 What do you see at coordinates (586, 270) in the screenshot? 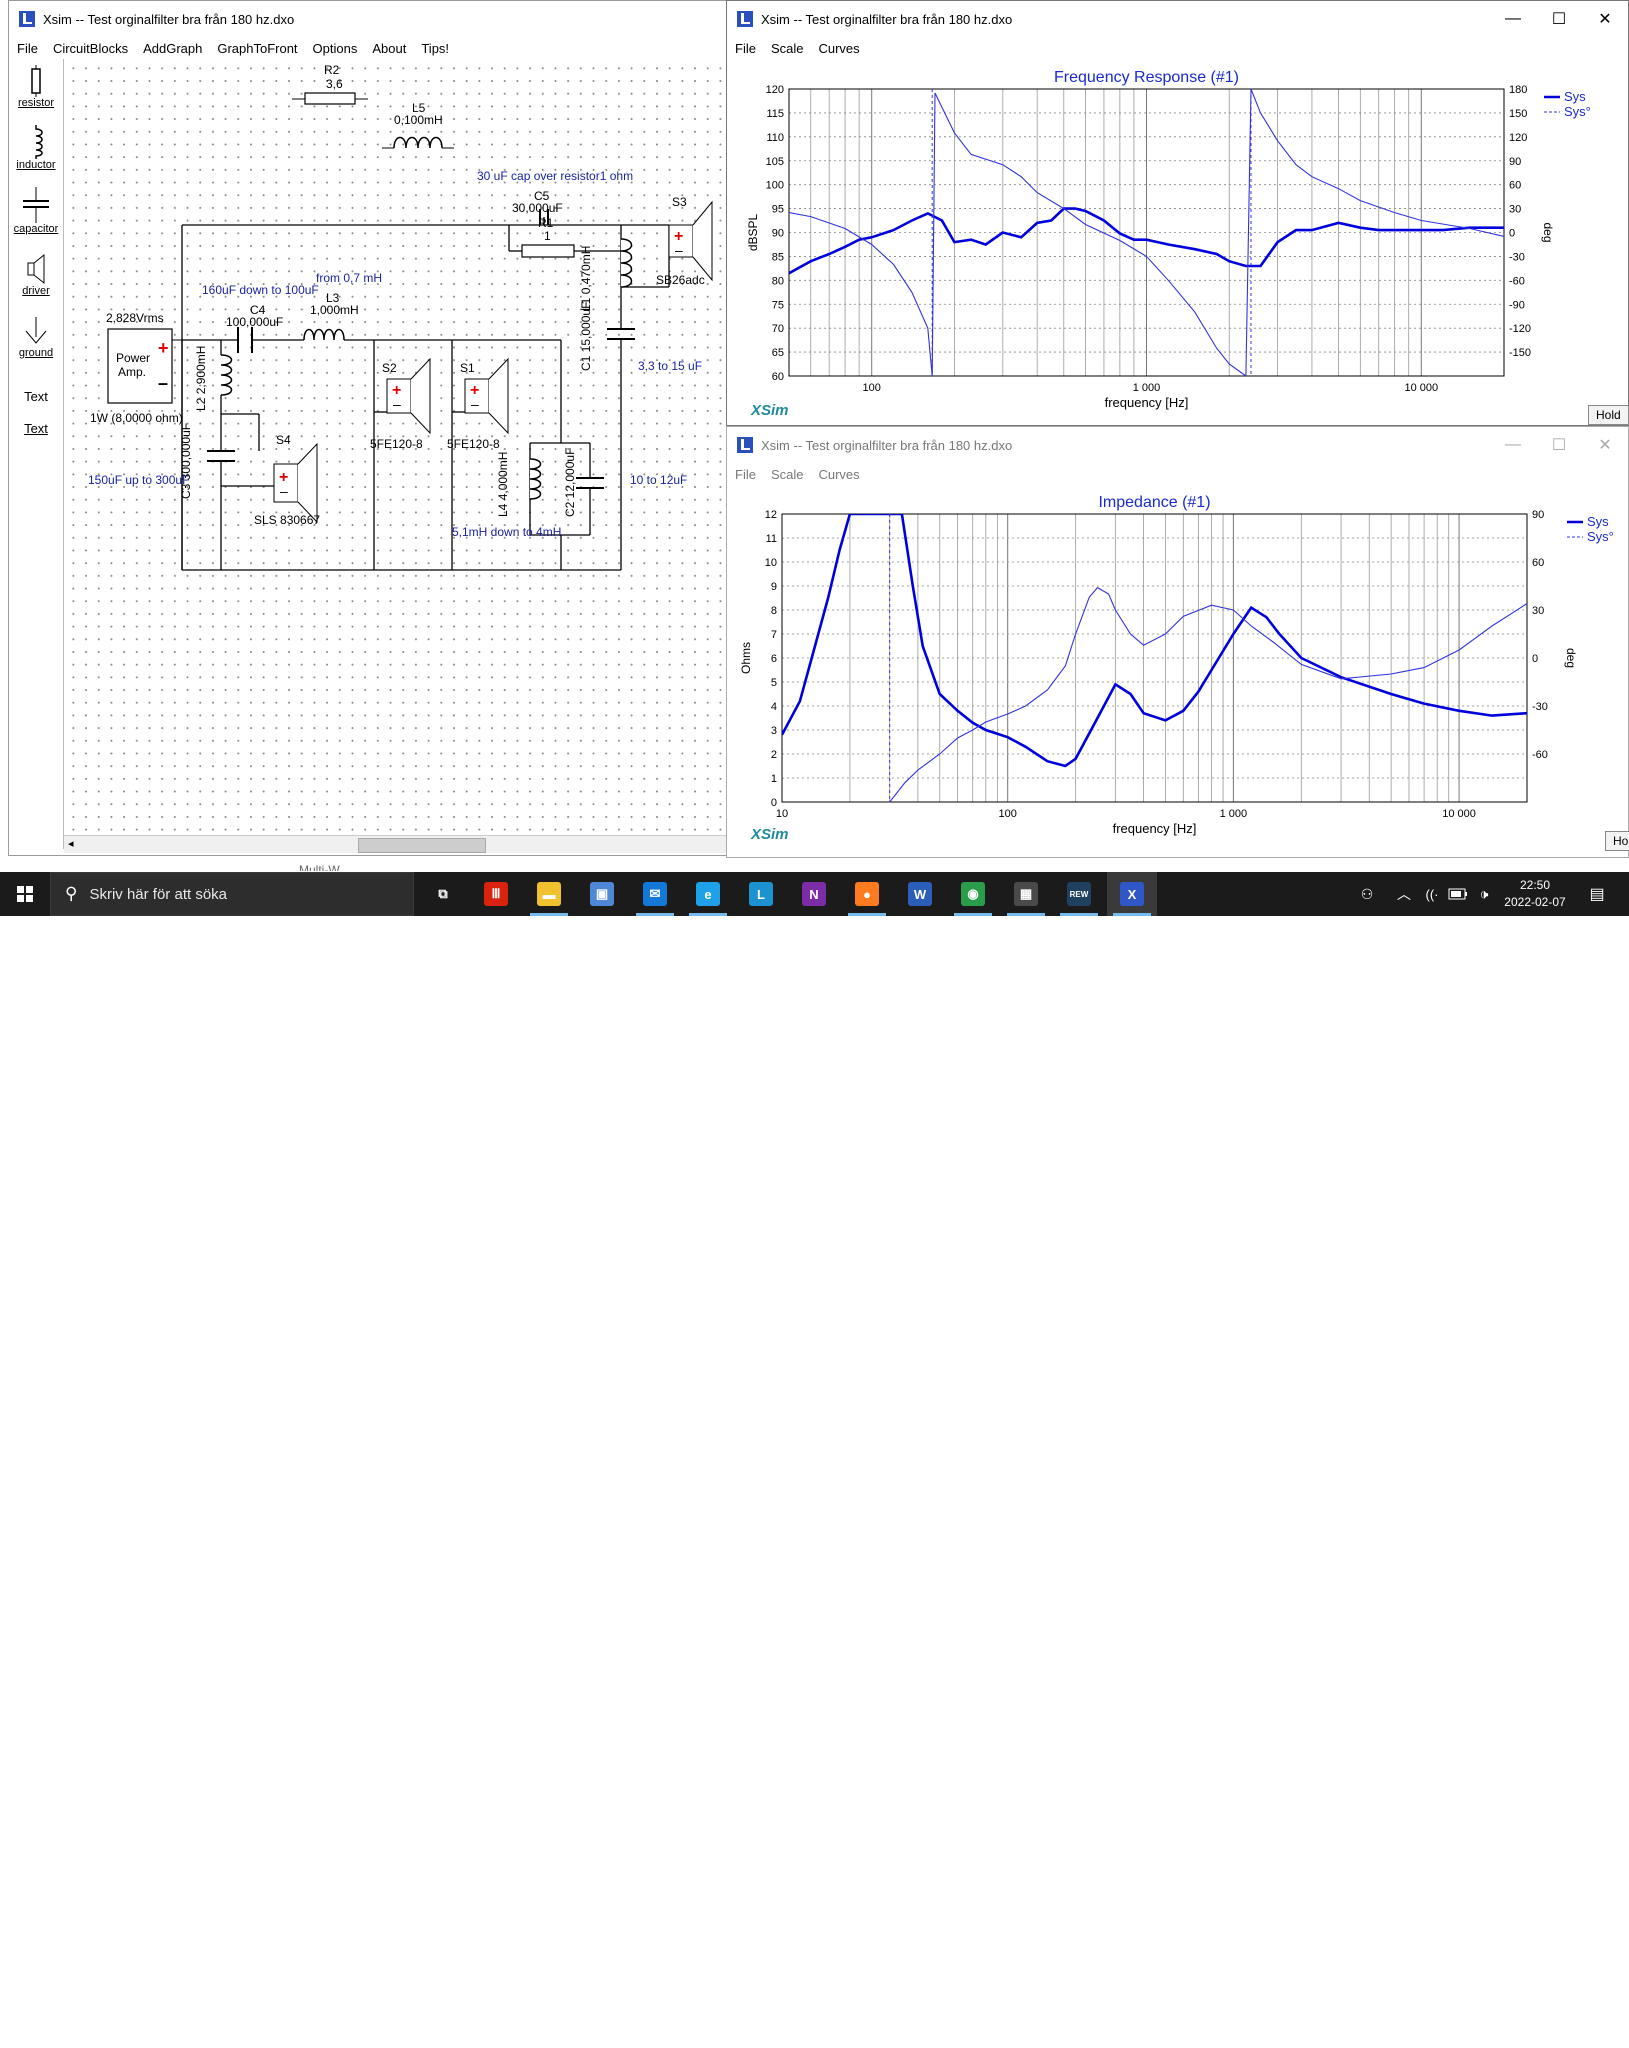
I see `label-l1-value: 0,470mH` at bounding box center [586, 270].